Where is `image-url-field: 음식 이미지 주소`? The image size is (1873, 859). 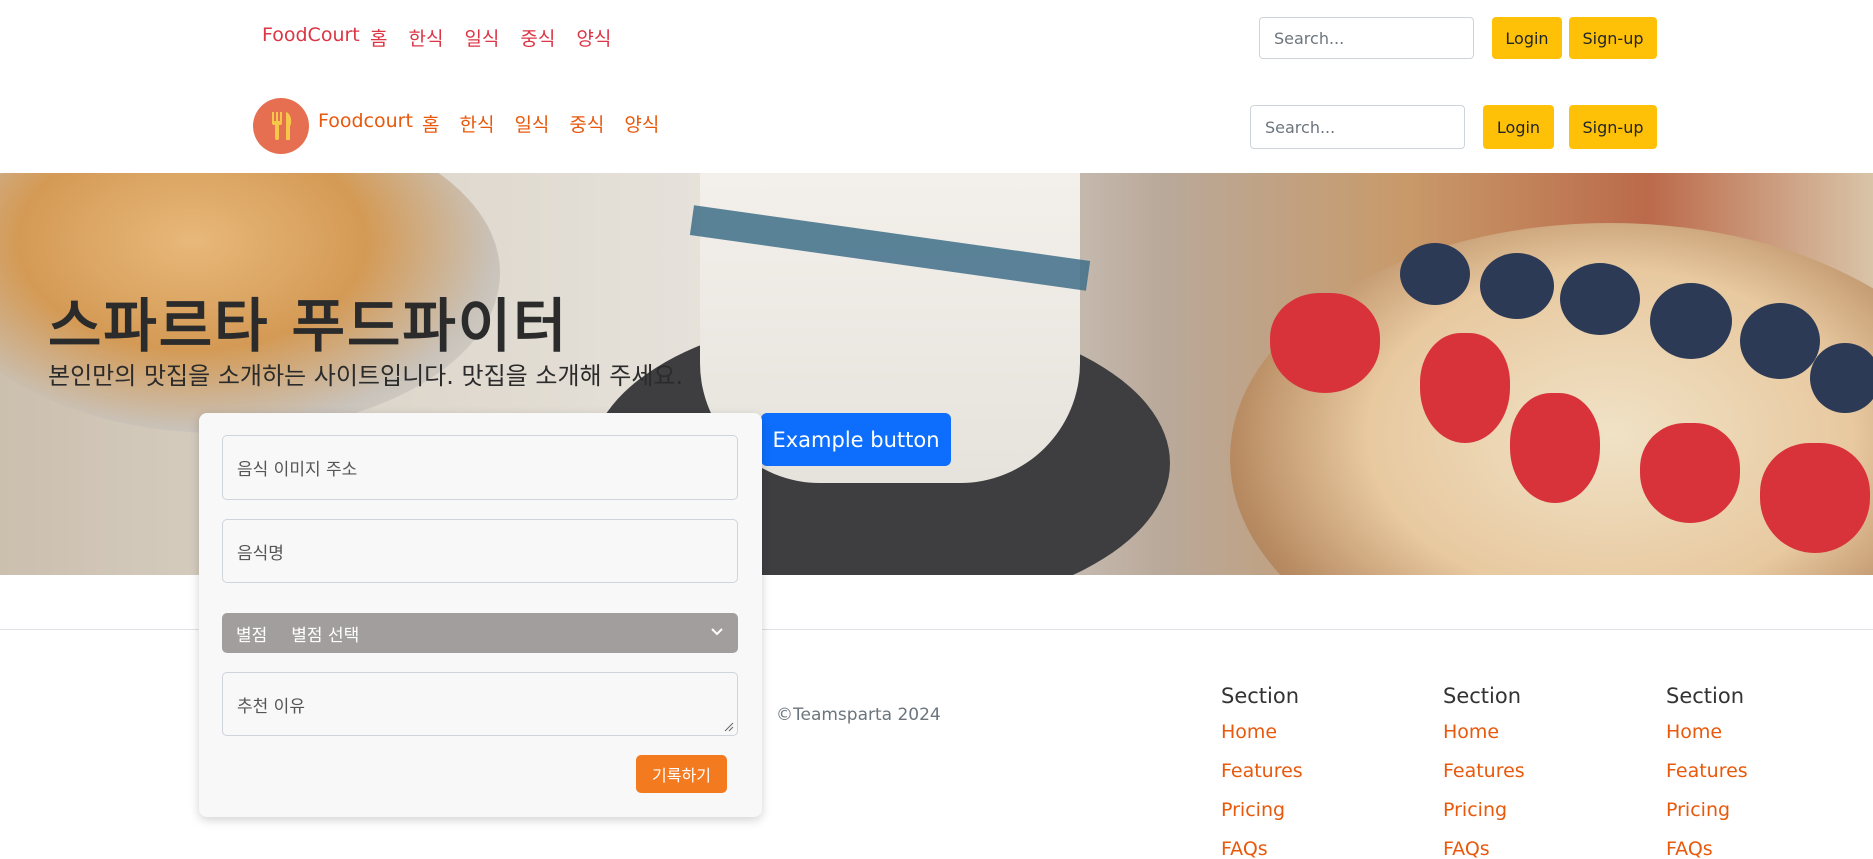 image-url-field: 음식 이미지 주소 is located at coordinates (480, 467).